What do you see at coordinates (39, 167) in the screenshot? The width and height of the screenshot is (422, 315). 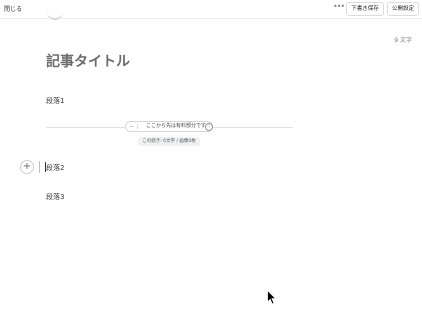 I see `block-indicator` at bounding box center [39, 167].